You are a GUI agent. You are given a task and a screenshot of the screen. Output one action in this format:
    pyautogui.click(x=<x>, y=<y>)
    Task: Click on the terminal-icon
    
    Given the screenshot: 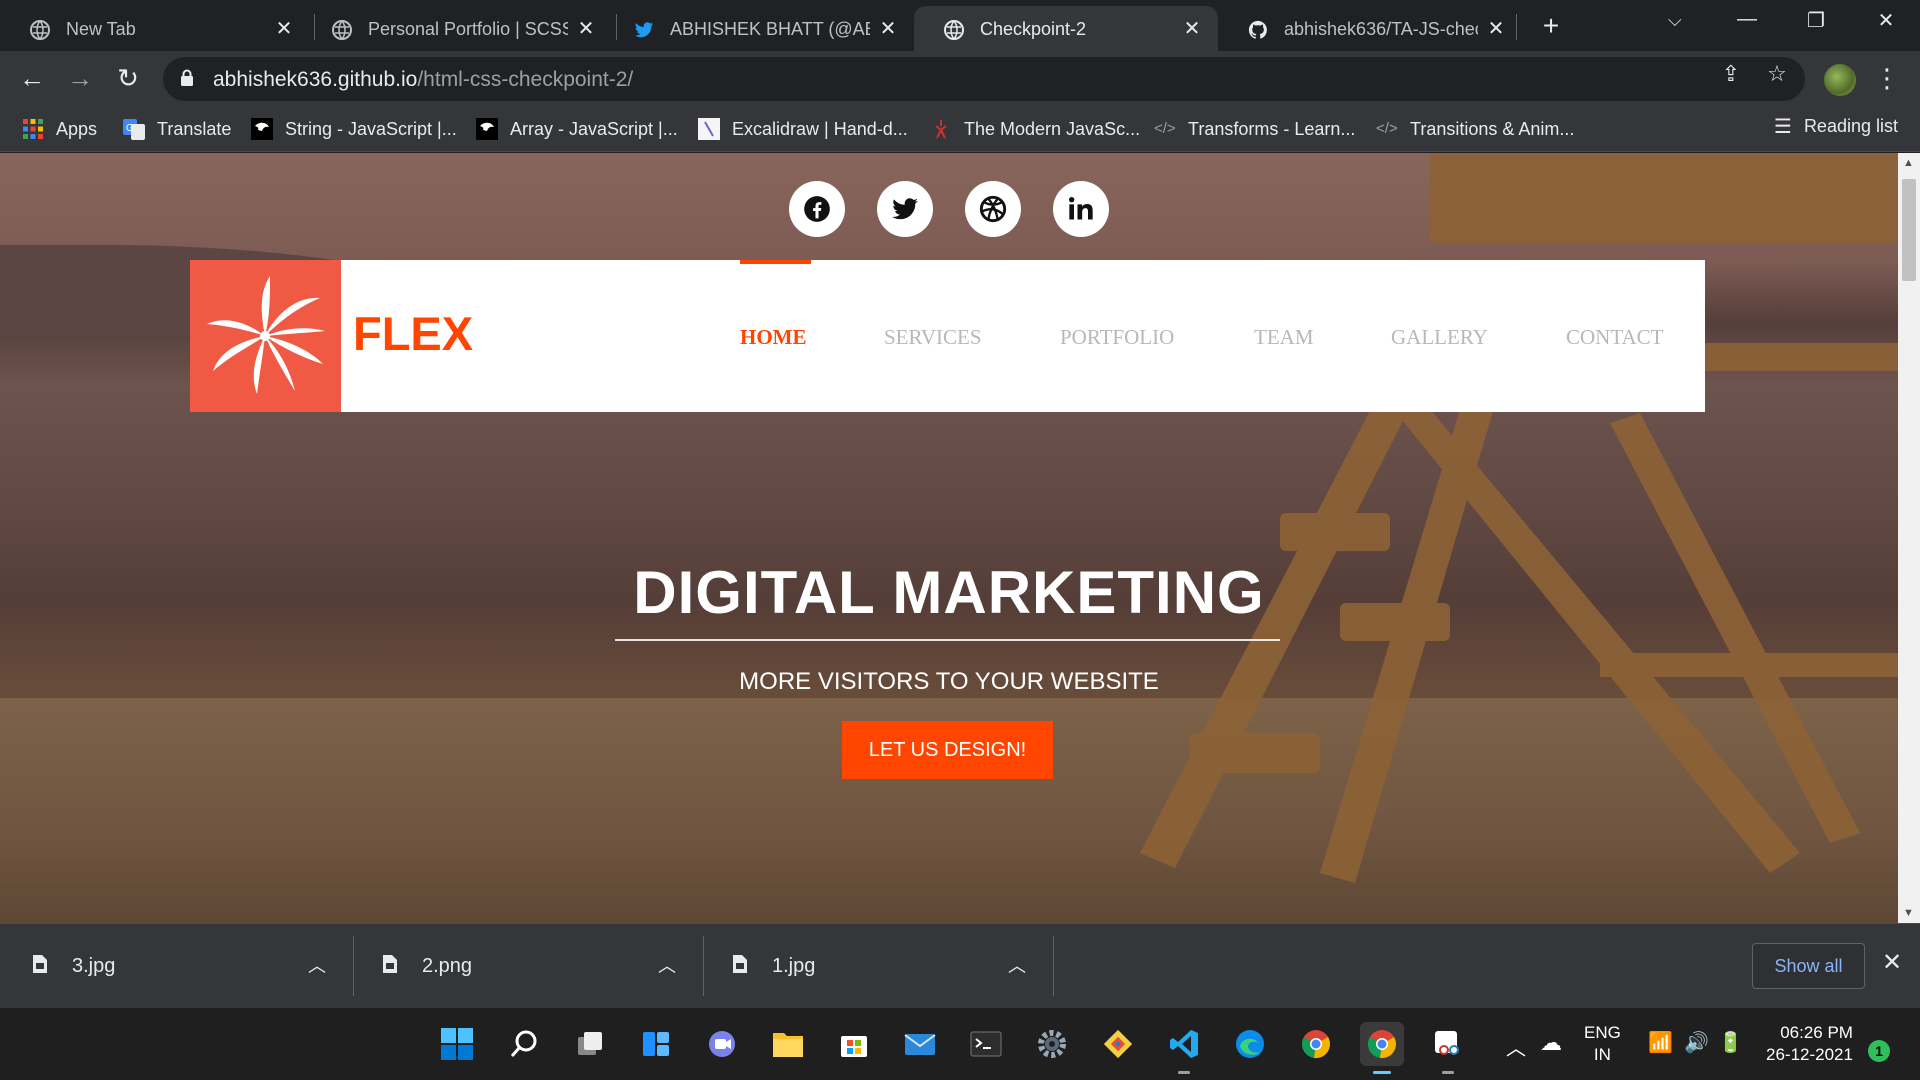 What is the action you would take?
    pyautogui.click(x=986, y=1044)
    